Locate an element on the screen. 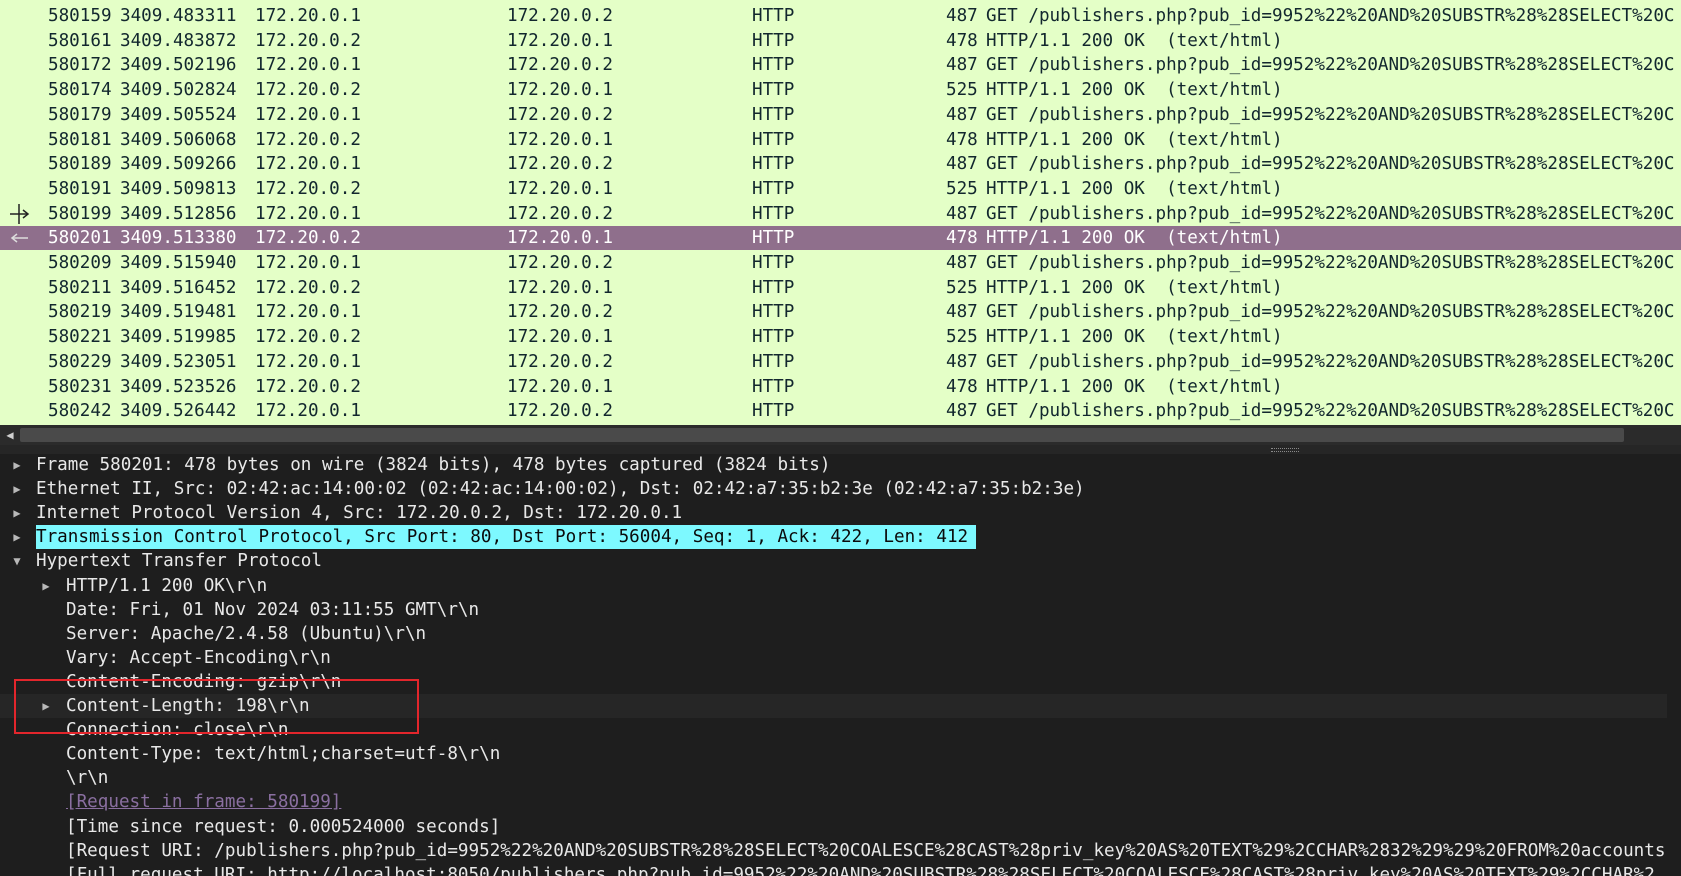 Image resolution: width=1681 pixels, height=876 pixels. tree-item-label: HTTP/1.1 200 OK\r\n is located at coordinates (167, 585).